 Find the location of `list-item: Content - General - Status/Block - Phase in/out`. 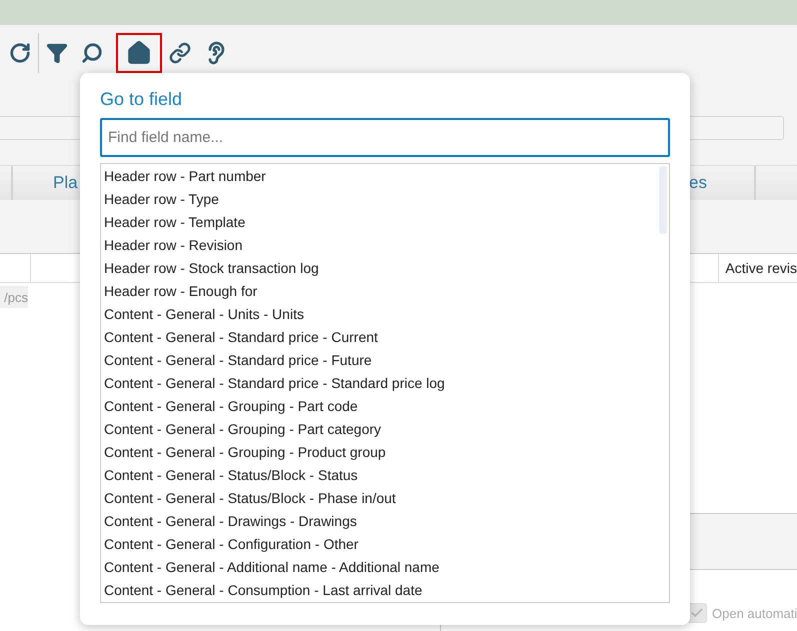

list-item: Content - General - Status/Block - Phase in/out is located at coordinates (385, 498).